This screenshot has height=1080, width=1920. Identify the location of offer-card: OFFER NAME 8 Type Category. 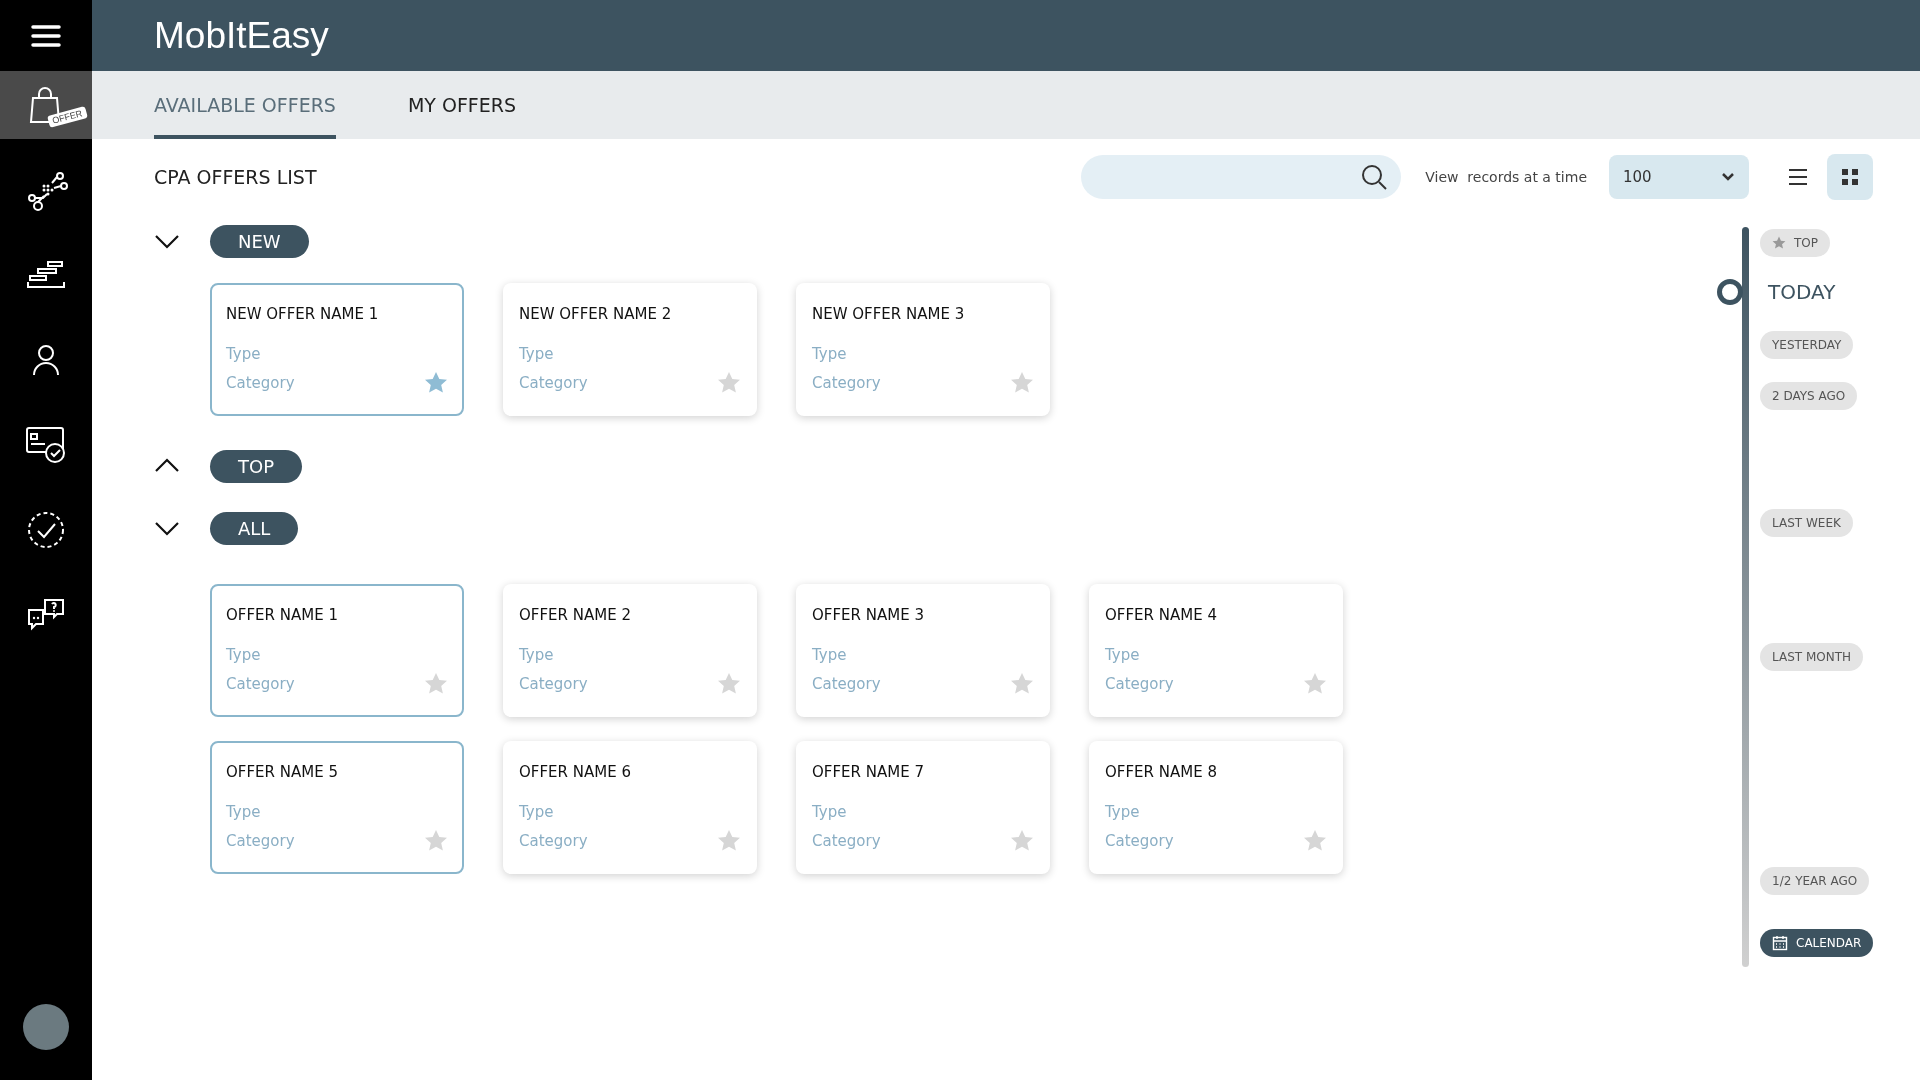
(1216, 807).